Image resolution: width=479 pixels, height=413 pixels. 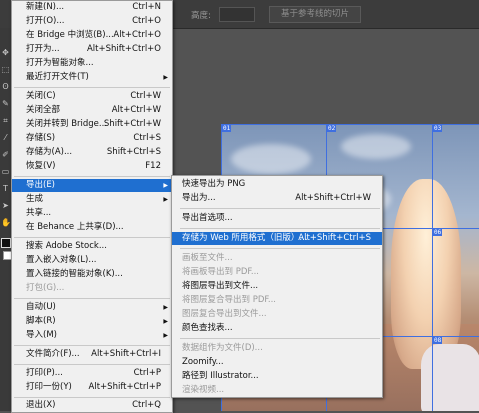 I want to click on height-input, so click(x=237, y=14).